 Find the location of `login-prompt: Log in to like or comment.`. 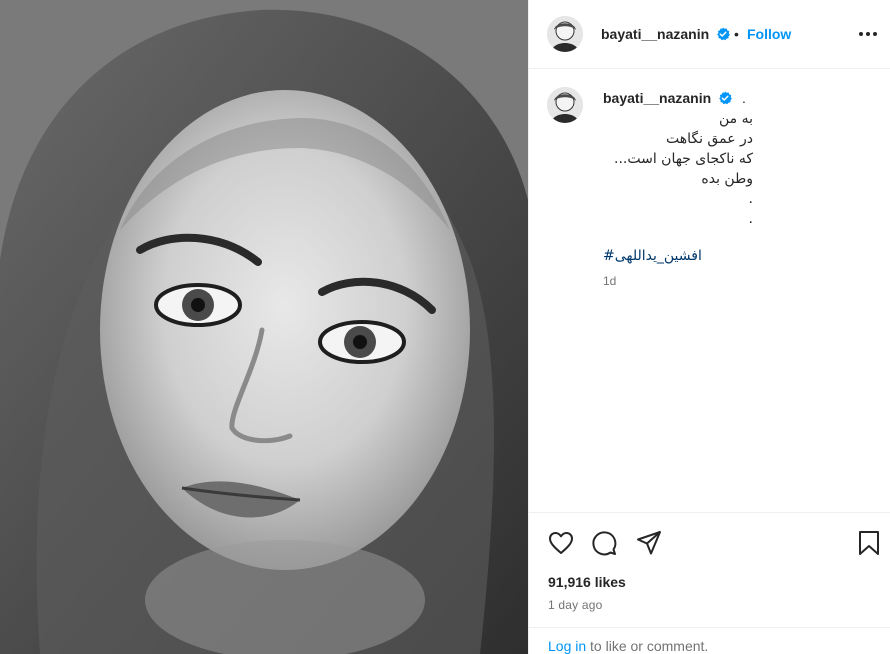

login-prompt: Log in to like or comment. is located at coordinates (709, 640).